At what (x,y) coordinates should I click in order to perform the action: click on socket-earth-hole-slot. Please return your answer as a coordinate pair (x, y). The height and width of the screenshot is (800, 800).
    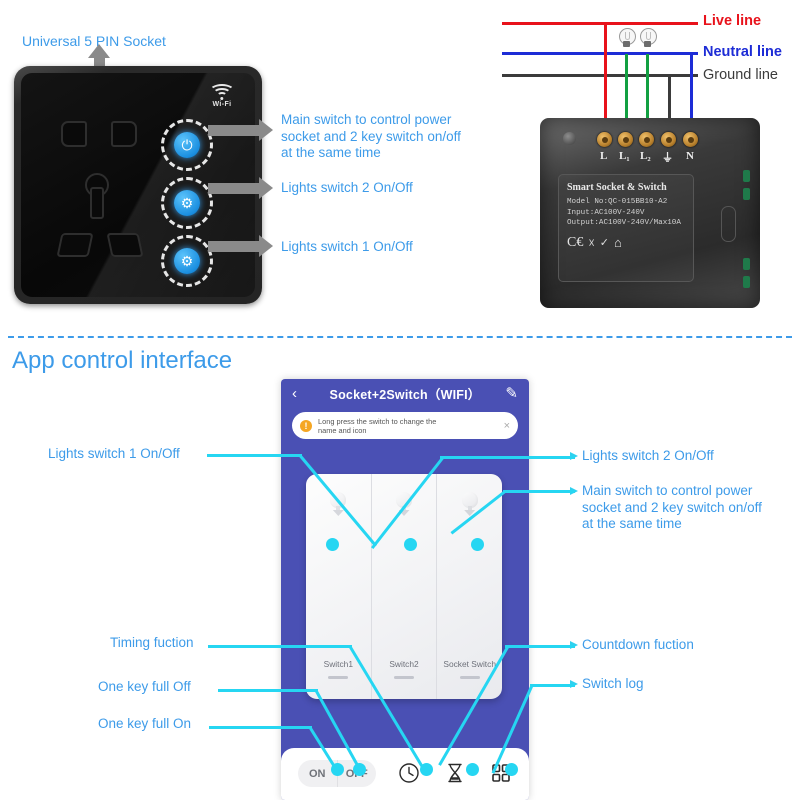
    Looking at the image, I should click on (97, 203).